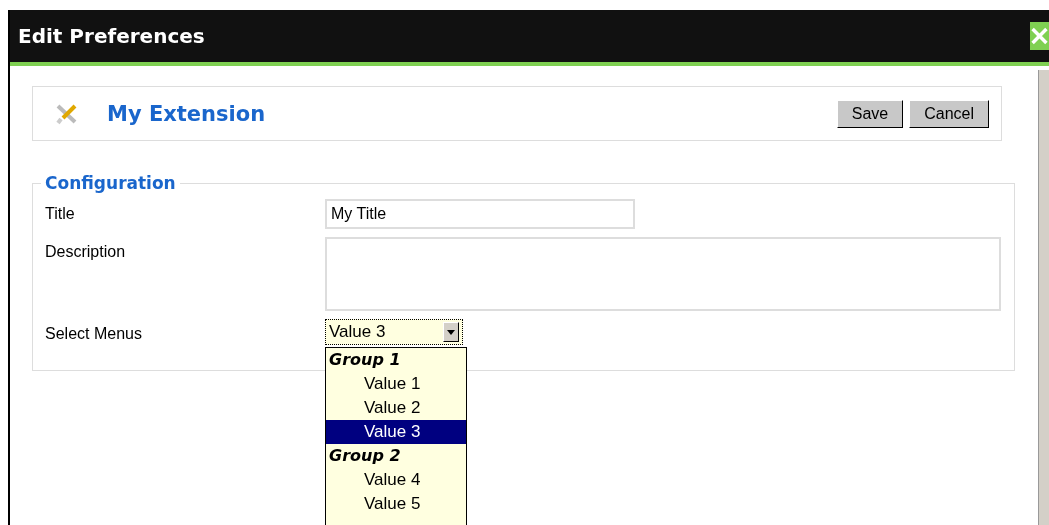 The height and width of the screenshot is (525, 1049). Describe the element at coordinates (949, 113) in the screenshot. I see `dialog-button: Cancel` at that location.